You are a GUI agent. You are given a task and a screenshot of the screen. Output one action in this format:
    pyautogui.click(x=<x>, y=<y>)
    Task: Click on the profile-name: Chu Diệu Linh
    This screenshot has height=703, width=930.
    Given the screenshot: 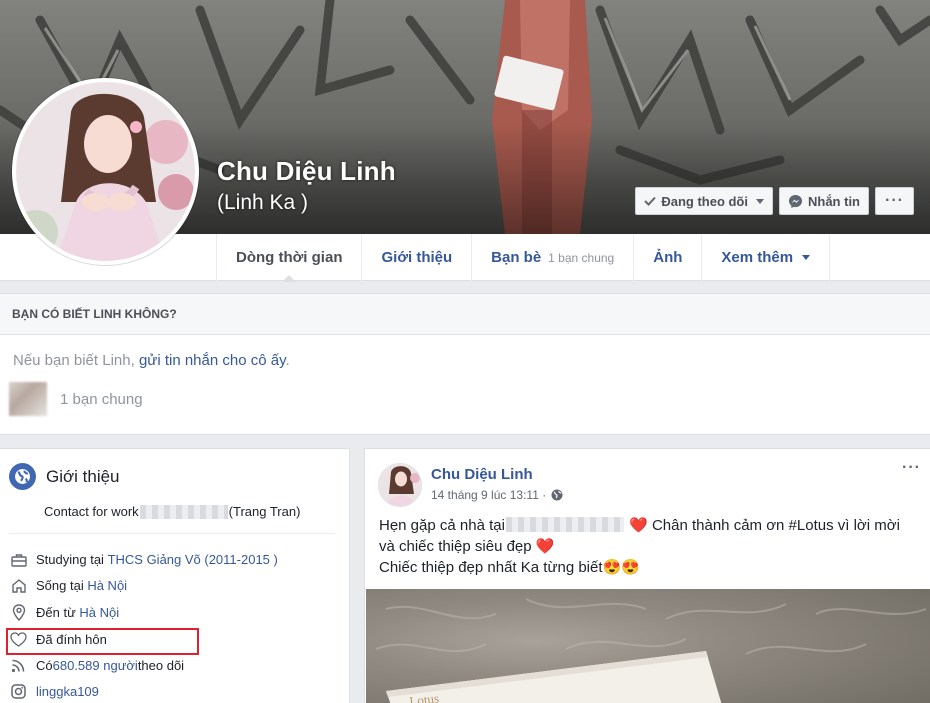 What is the action you would take?
    pyautogui.click(x=306, y=171)
    